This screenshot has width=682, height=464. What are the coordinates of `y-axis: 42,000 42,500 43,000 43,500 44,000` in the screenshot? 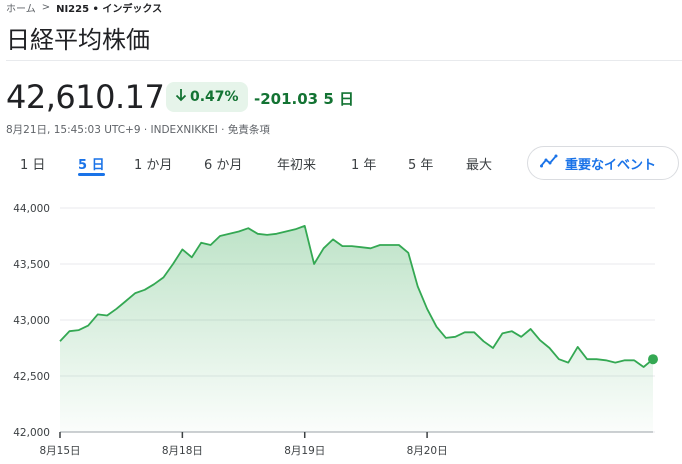 It's located at (31, 321).